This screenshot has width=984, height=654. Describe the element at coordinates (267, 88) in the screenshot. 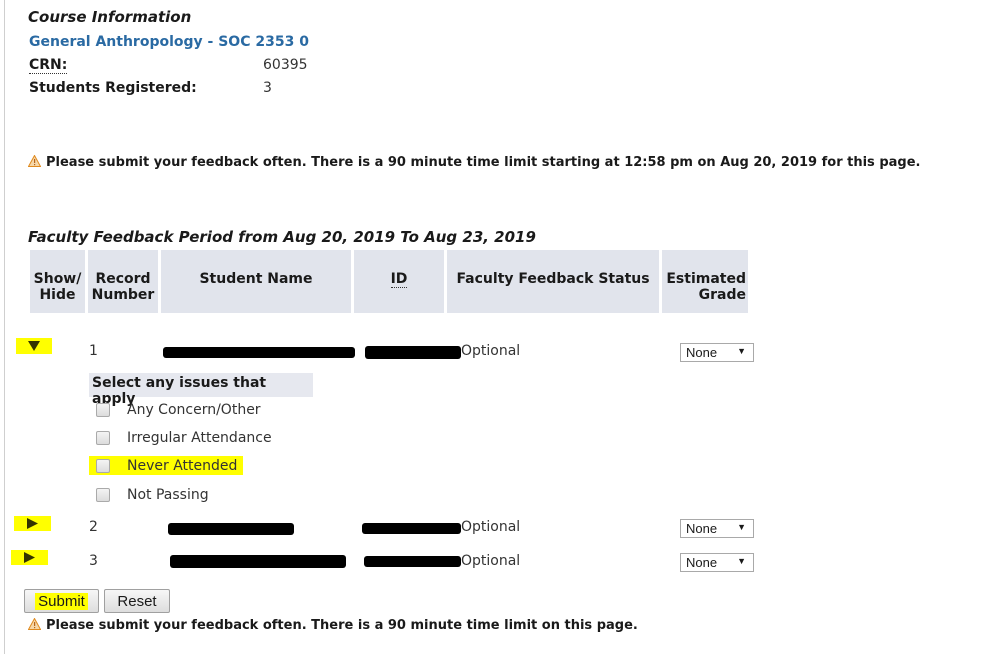

I see `students-registered-value: 3` at that location.